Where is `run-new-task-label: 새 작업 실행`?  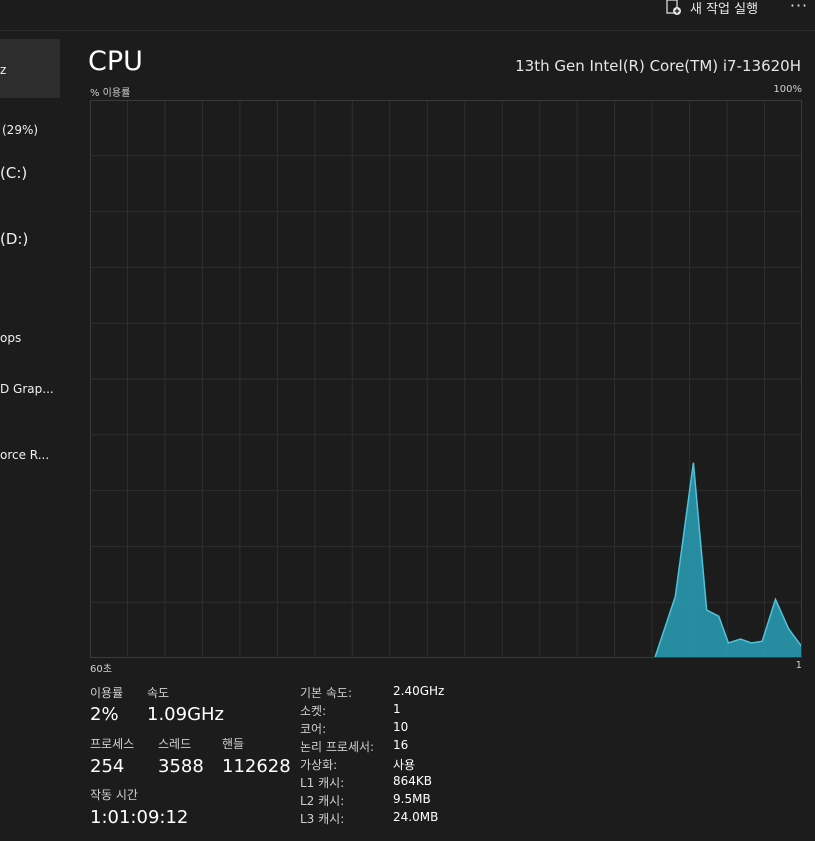
run-new-task-label: 새 작업 실행 is located at coordinates (724, 9).